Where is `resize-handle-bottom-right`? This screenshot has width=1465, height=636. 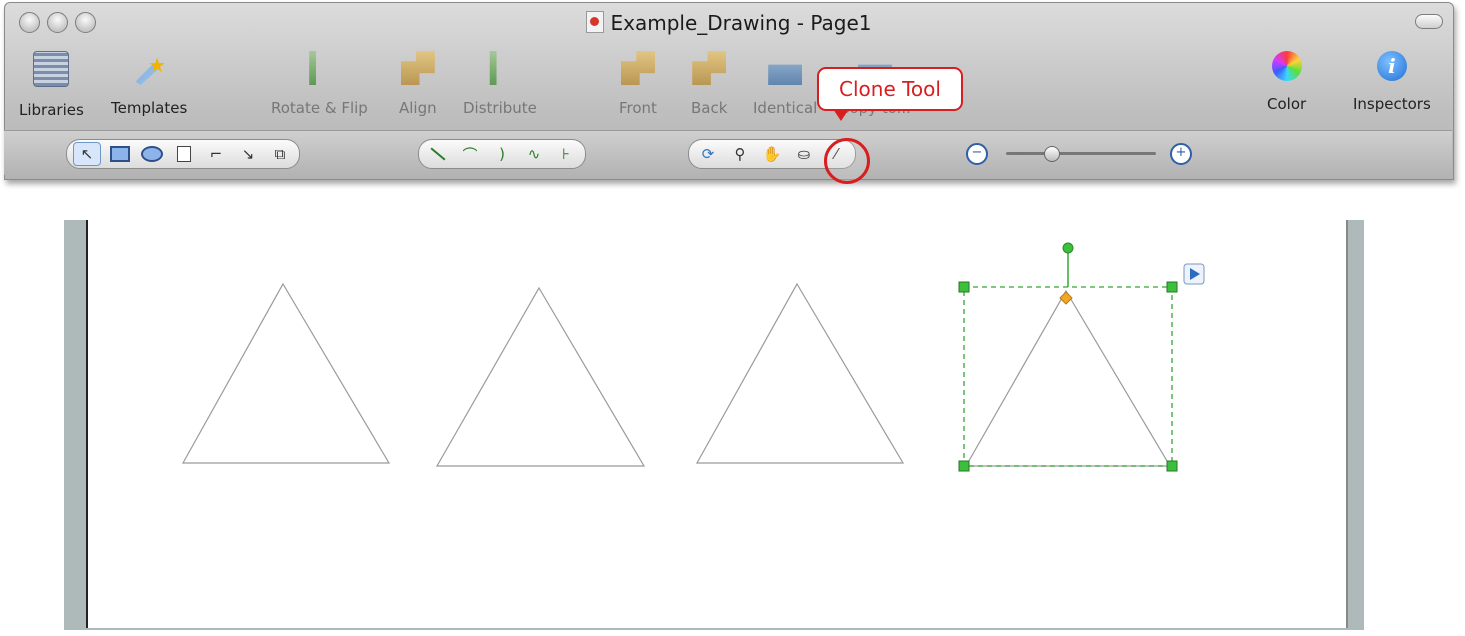 resize-handle-bottom-right is located at coordinates (1172, 466).